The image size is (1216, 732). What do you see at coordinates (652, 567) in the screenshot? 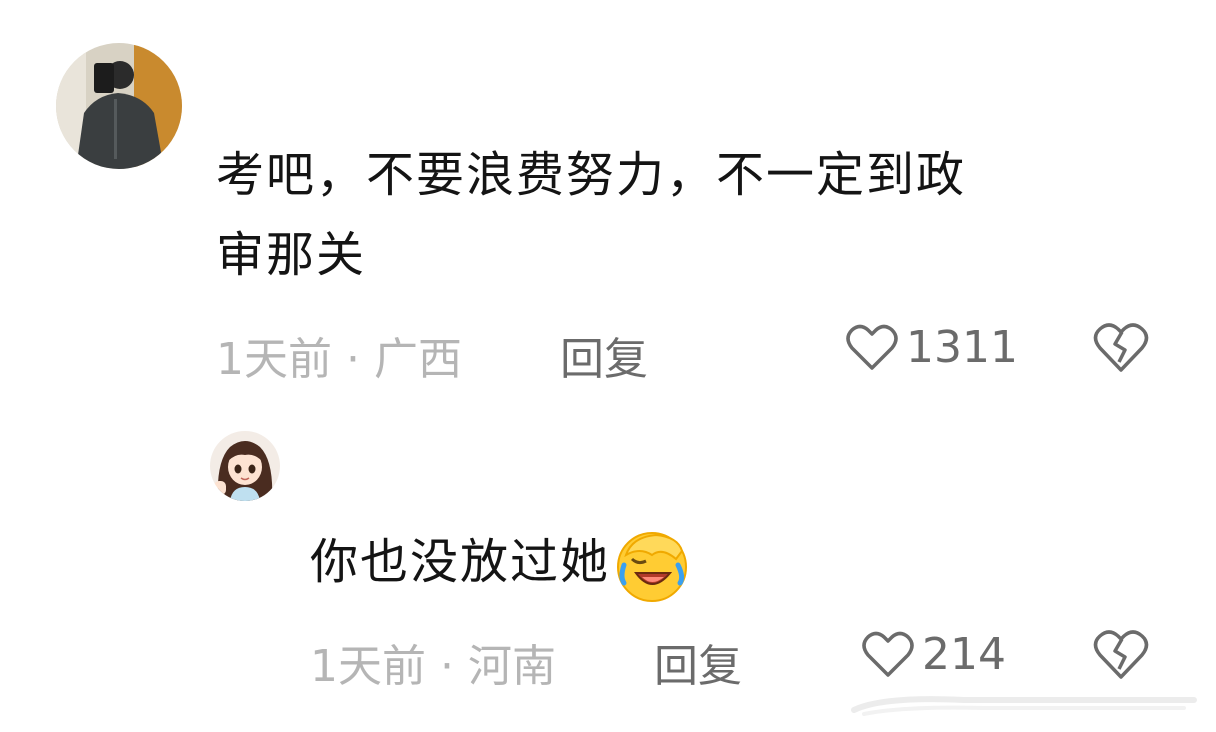
I see `face-palm-laughing-emoji` at bounding box center [652, 567].